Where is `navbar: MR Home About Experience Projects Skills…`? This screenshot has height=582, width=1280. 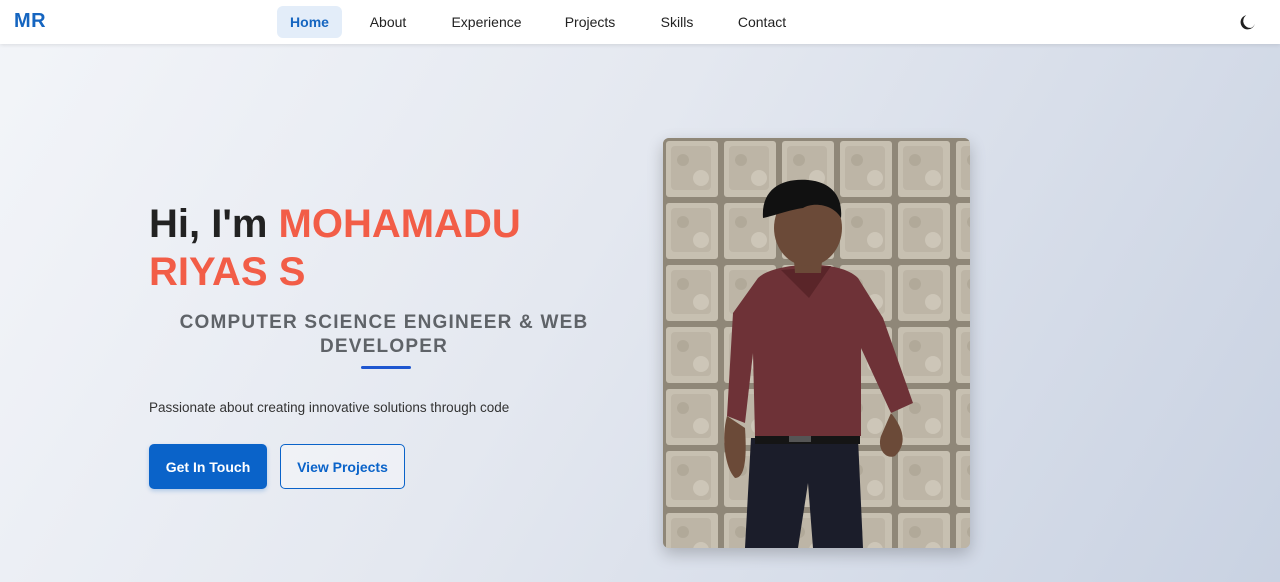
navbar: MR Home About Experience Projects Skills… is located at coordinates (640, 22).